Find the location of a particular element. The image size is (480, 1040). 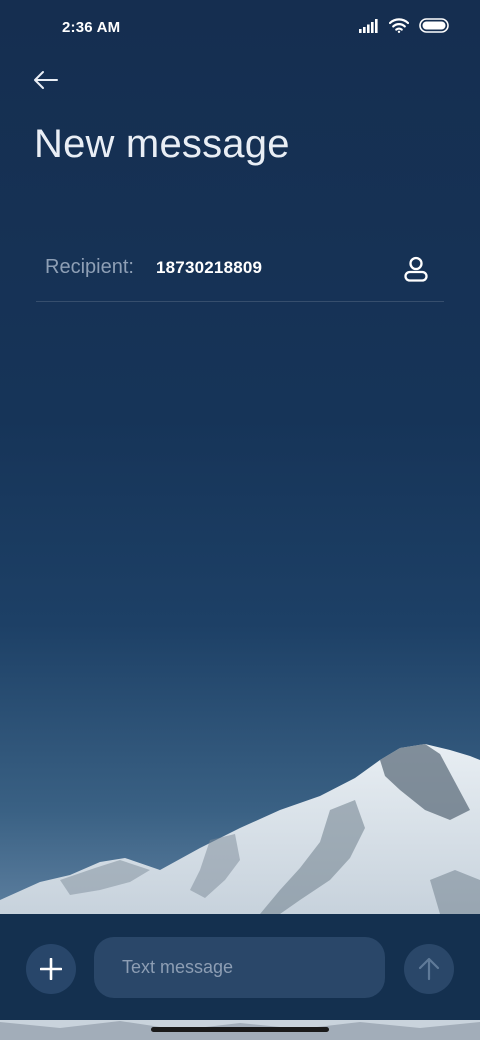

back-arrow-icon is located at coordinates (46, 80).